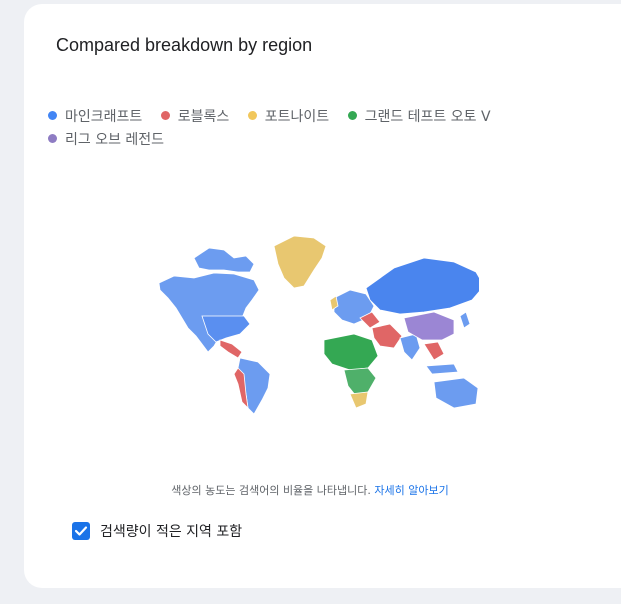 The width and height of the screenshot is (621, 604). I want to click on legend-item-fortnite: 포트나이트, so click(288, 117).